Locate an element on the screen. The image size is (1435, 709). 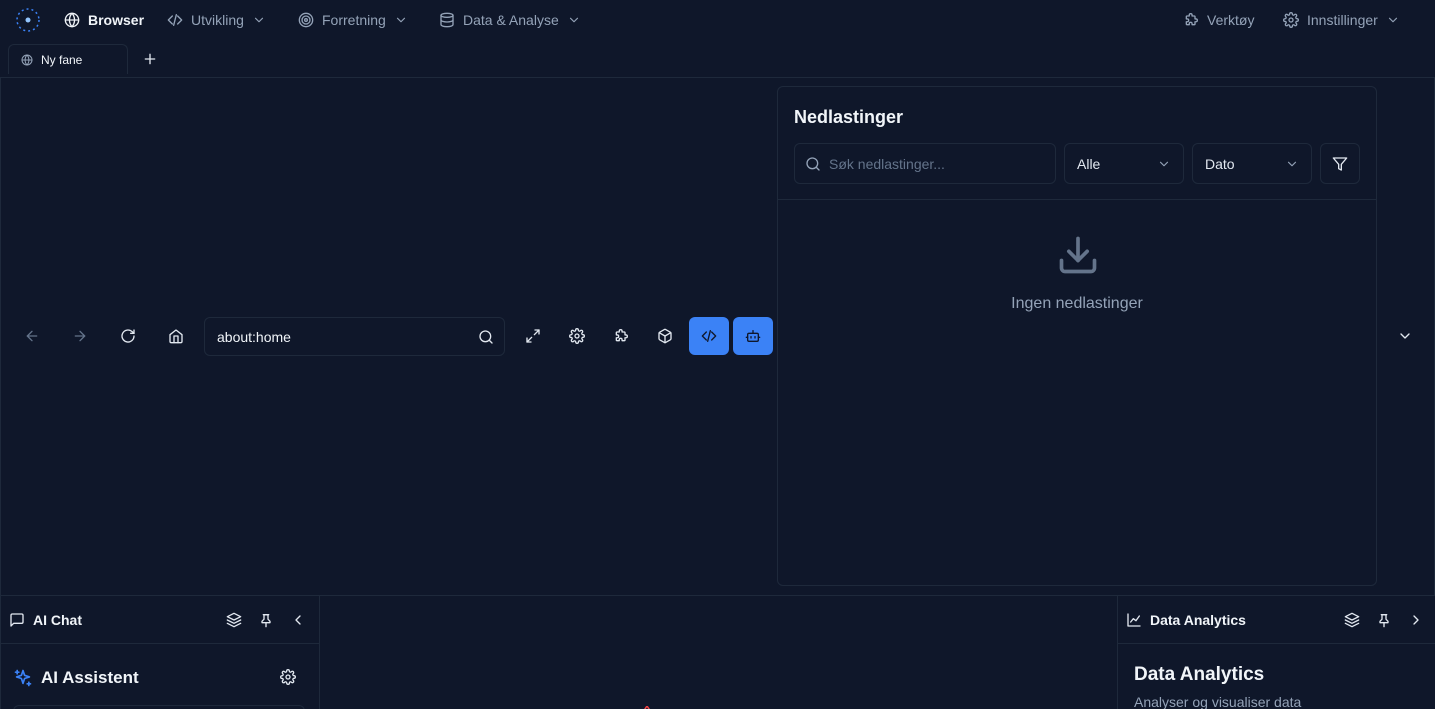
extensions-button is located at coordinates (621, 336).